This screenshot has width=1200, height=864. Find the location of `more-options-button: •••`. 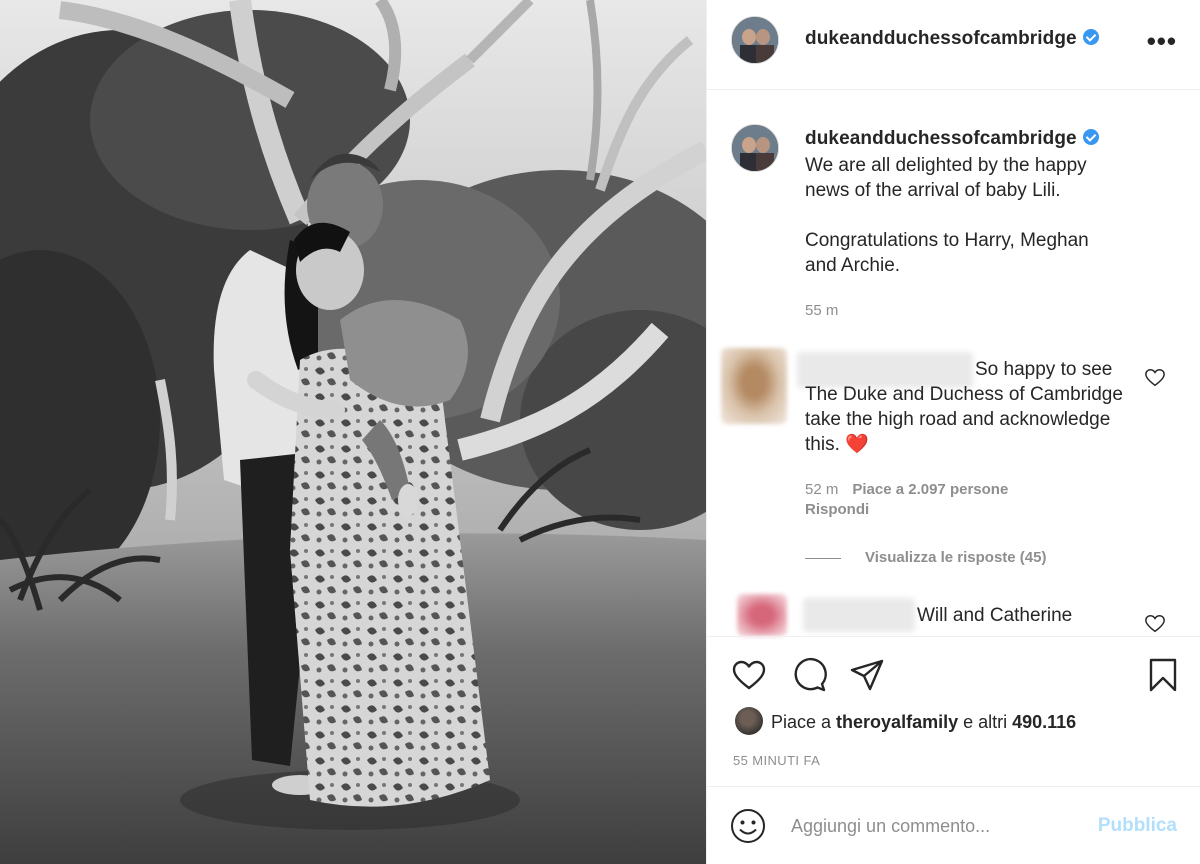

more-options-button: ••• is located at coordinates (1162, 41).